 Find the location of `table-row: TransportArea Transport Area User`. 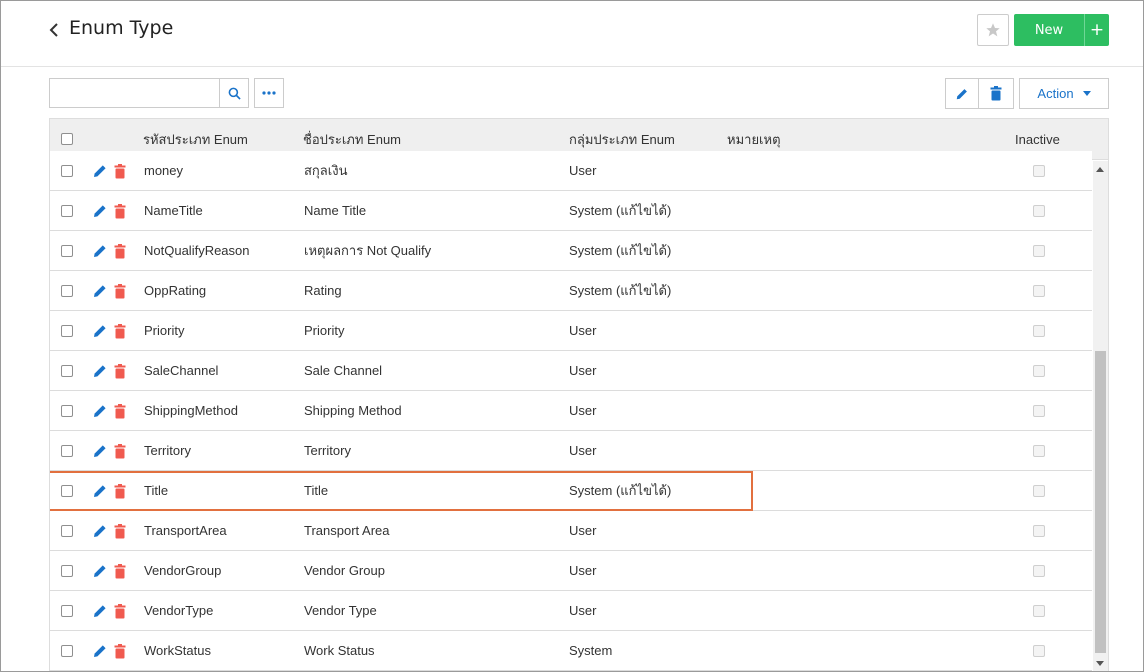

table-row: TransportArea Transport Area User is located at coordinates (571, 531).